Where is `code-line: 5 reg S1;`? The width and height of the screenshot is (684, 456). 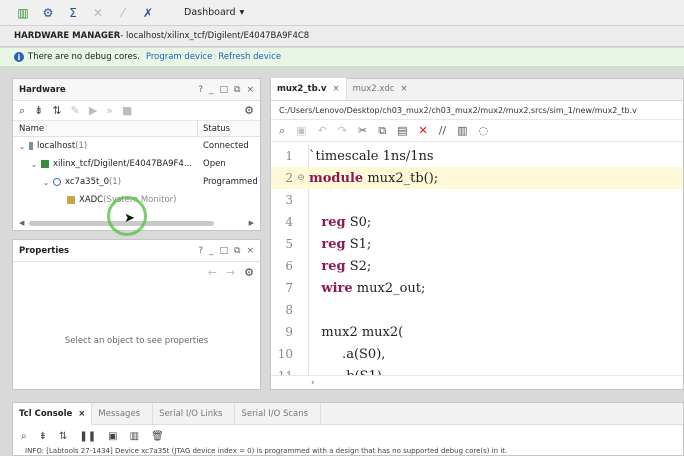
code-line: 5 reg S1; is located at coordinates (477, 244).